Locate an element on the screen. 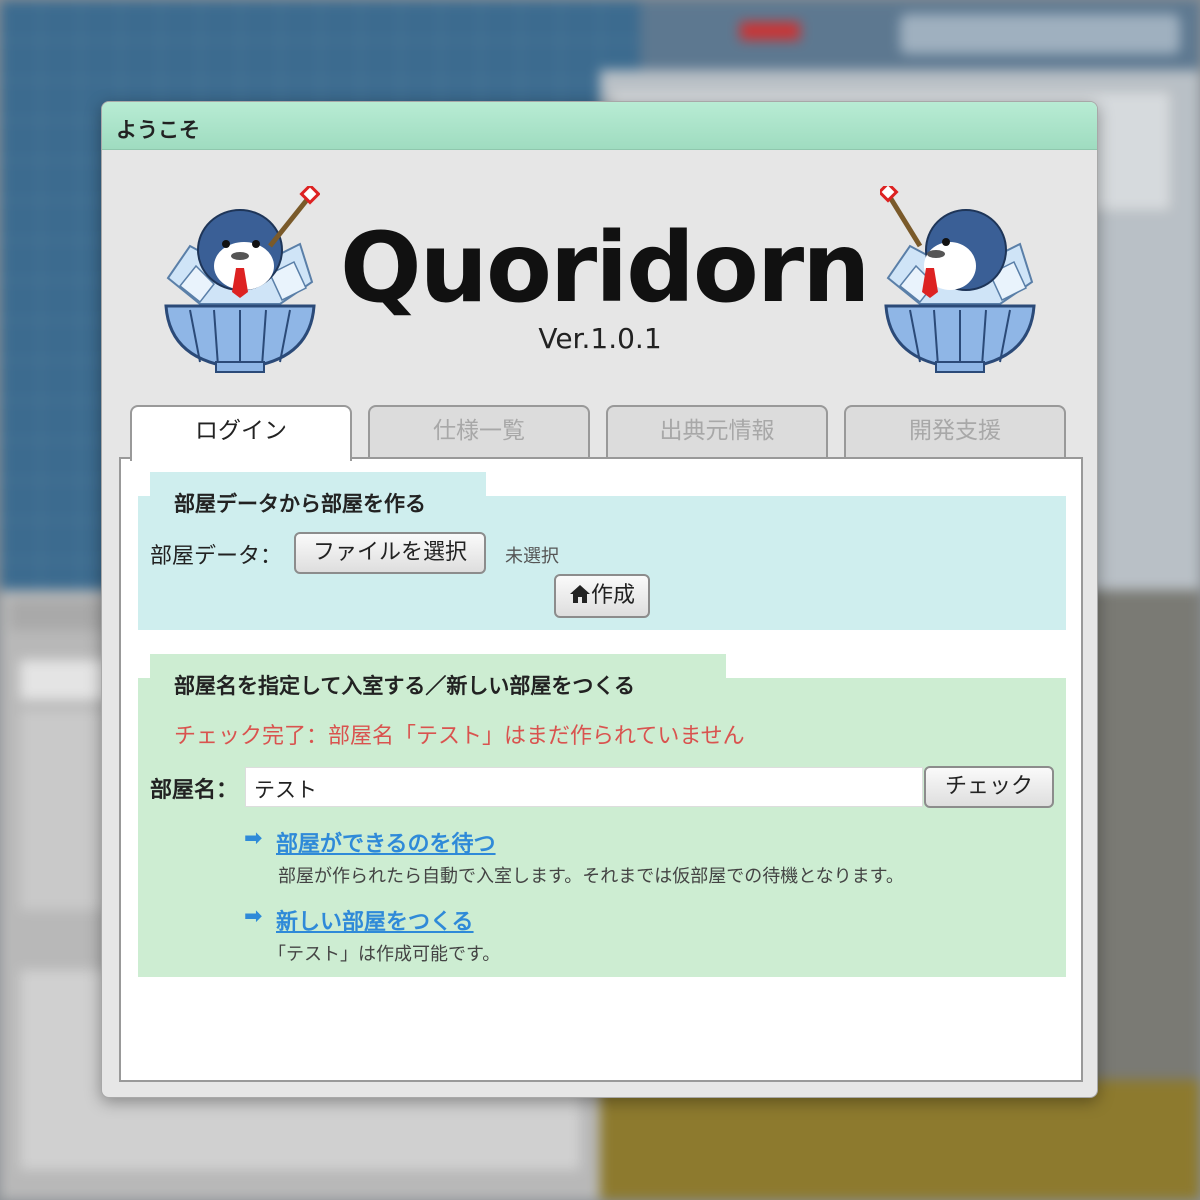  new-room-link: 新しい部屋をつくる is located at coordinates (375, 920).